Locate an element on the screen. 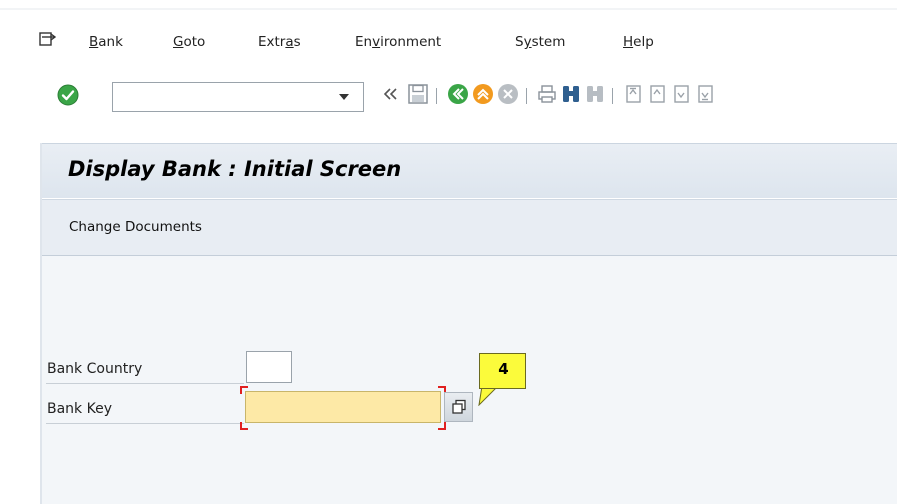 The width and height of the screenshot is (897, 504). chevron-double-left-icon is located at coordinates (391, 94).